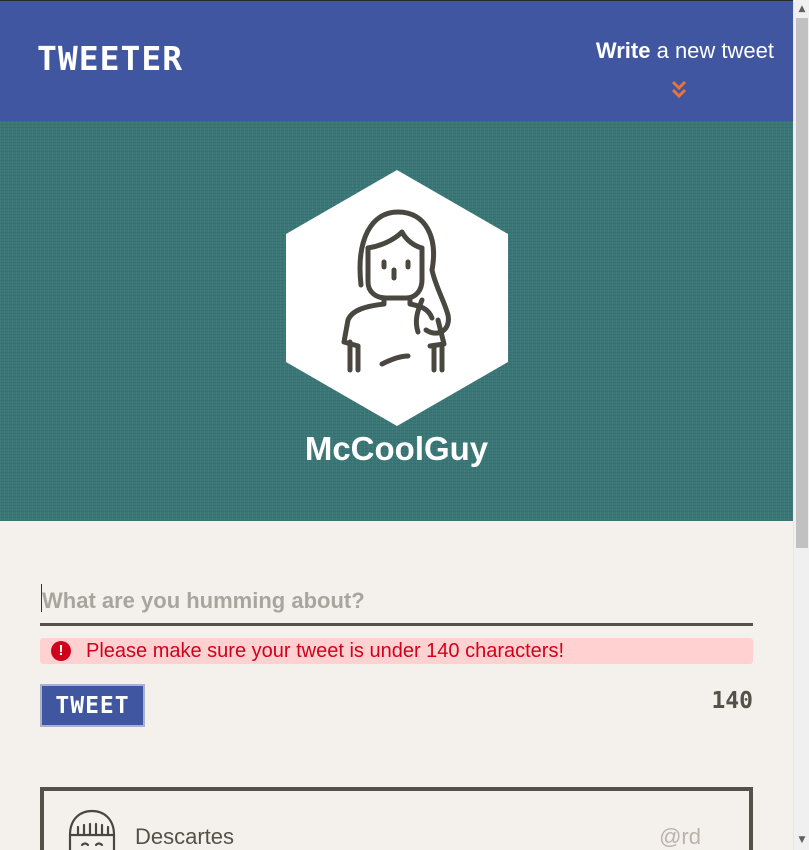 The image size is (809, 850). Describe the element at coordinates (41, 598) in the screenshot. I see `text-caret` at that location.